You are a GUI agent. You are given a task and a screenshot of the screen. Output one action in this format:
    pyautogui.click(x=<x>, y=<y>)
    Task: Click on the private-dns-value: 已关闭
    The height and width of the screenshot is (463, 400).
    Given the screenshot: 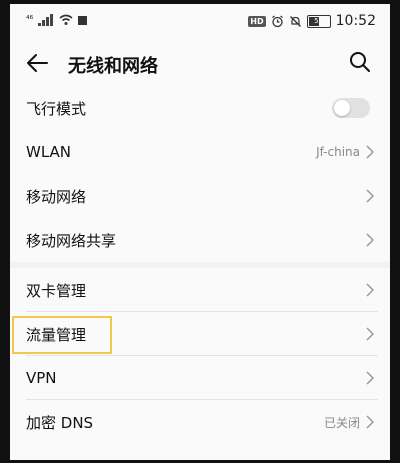 What is the action you would take?
    pyautogui.click(x=341, y=422)
    